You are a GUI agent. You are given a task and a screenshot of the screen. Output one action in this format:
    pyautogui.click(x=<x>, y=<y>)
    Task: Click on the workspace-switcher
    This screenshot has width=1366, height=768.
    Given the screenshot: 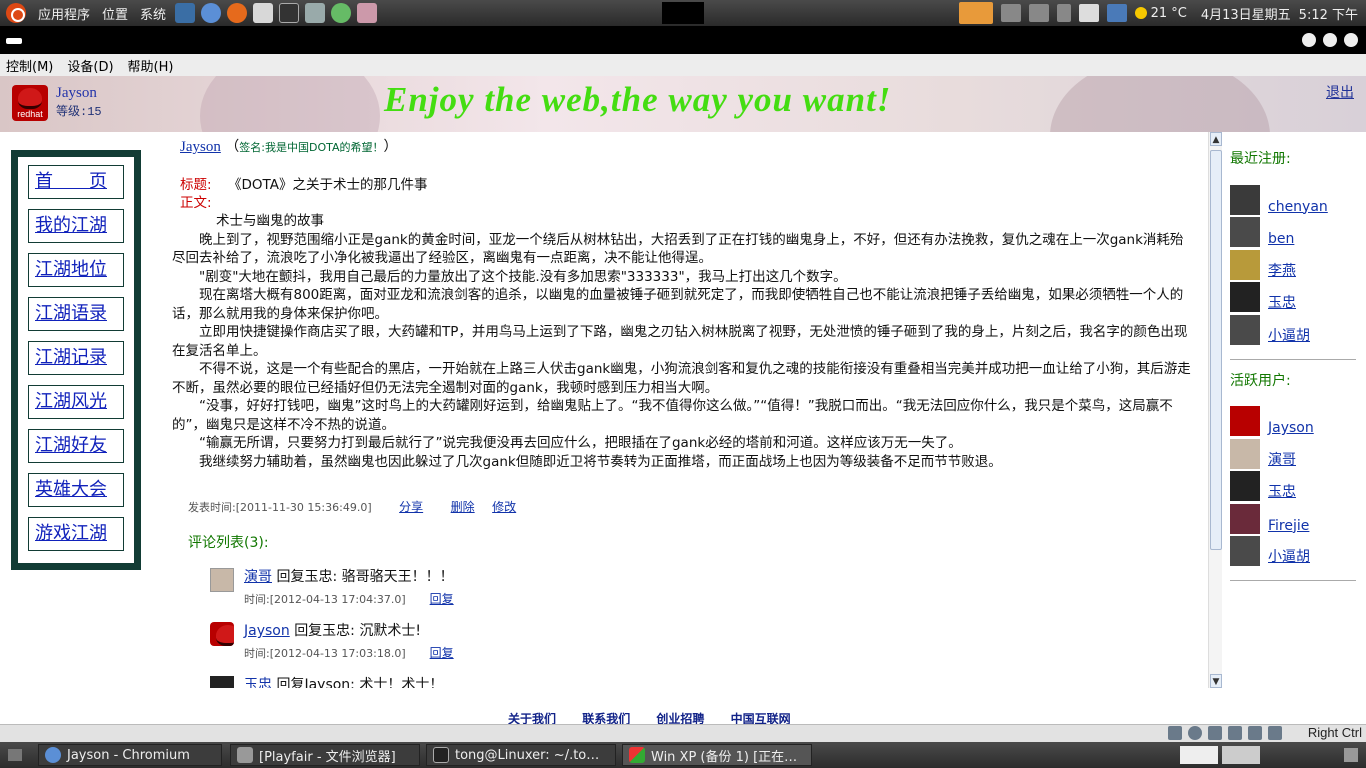 What is the action you would take?
    pyautogui.click(x=1199, y=755)
    